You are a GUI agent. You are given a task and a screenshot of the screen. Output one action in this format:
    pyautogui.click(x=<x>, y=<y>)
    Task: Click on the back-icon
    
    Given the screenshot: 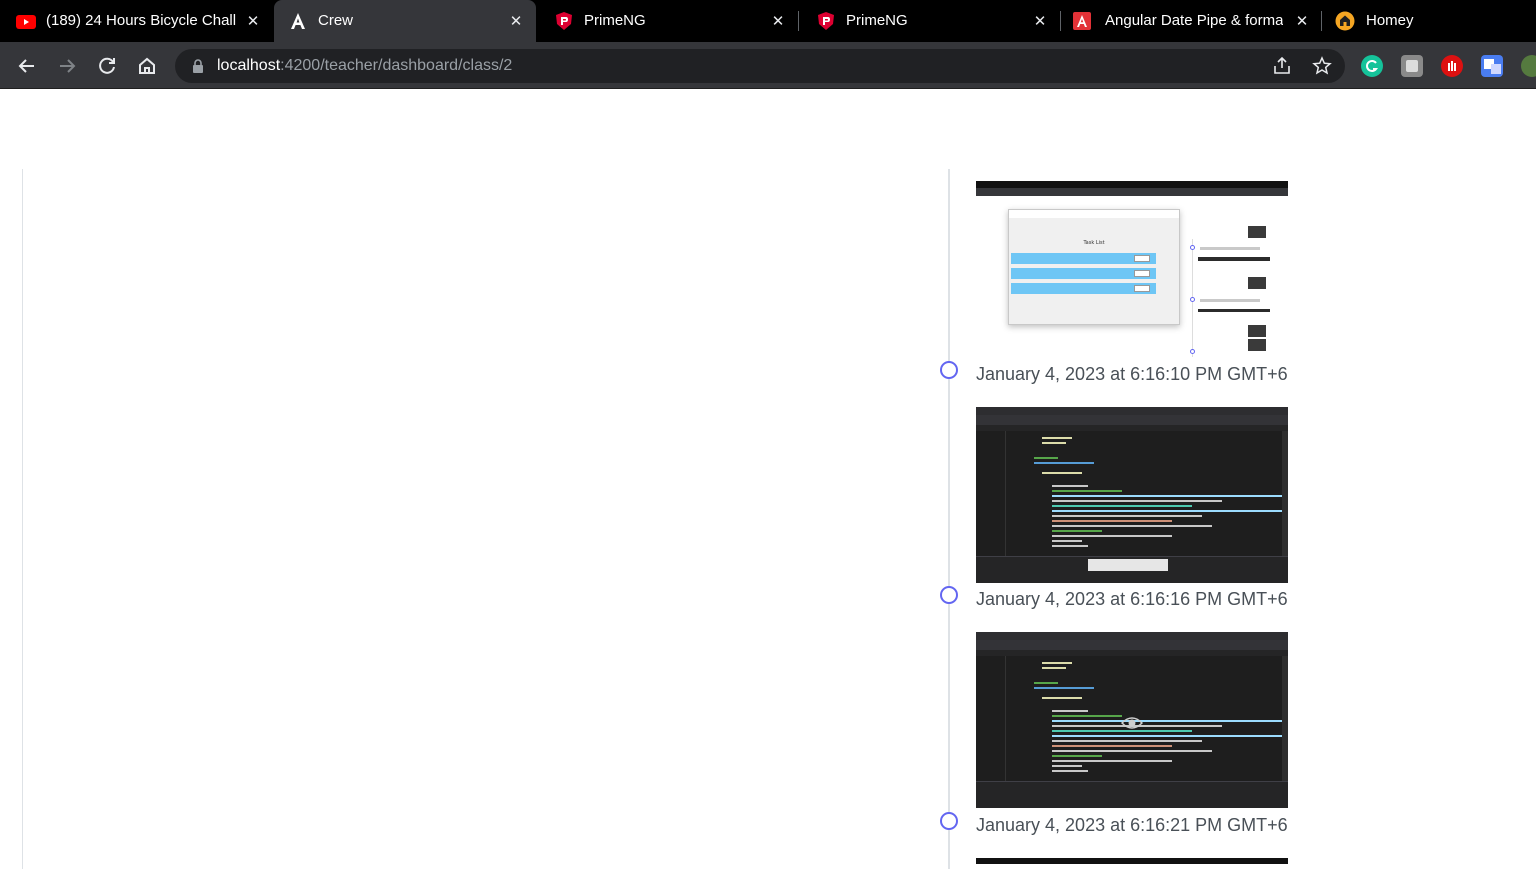 What is the action you would take?
    pyautogui.click(x=27, y=66)
    